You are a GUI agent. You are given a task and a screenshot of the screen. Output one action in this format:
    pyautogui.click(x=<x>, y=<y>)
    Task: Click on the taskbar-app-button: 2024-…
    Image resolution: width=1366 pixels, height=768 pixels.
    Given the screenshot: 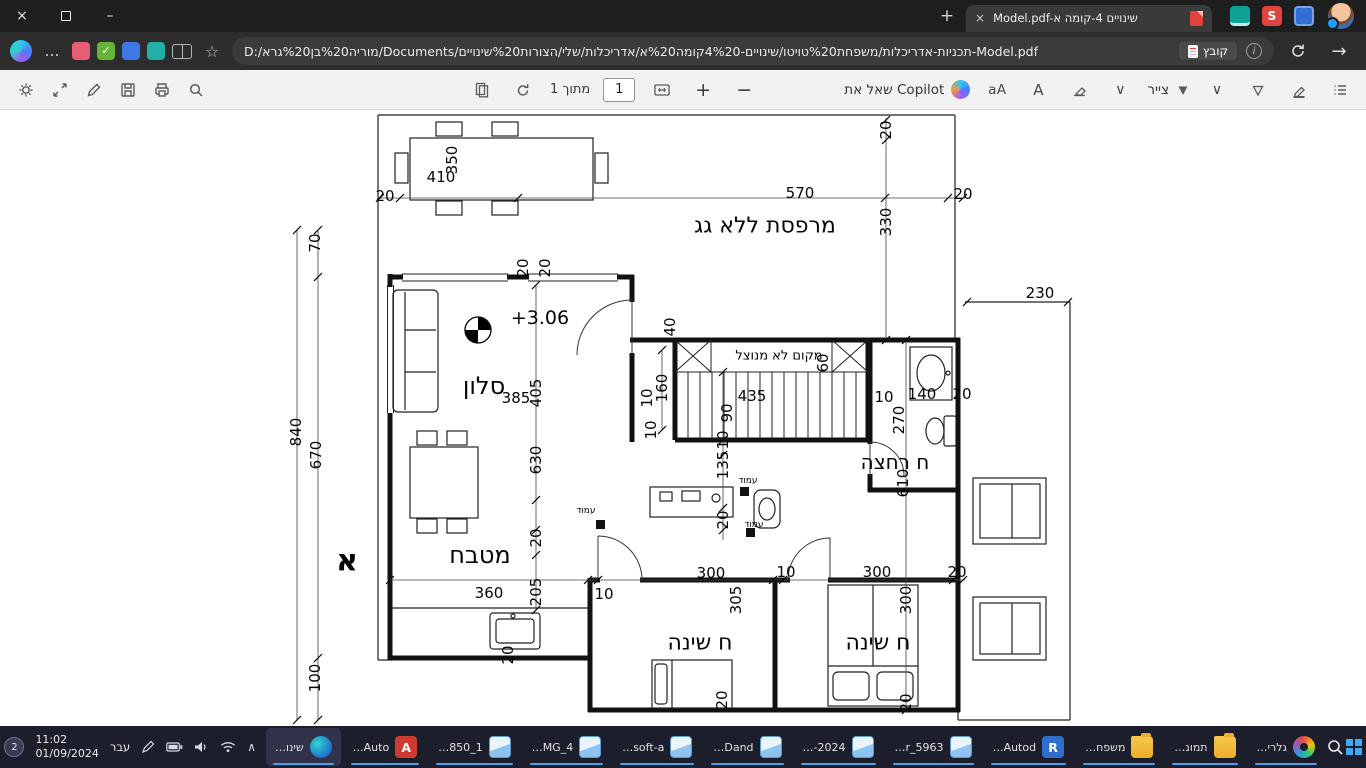 What is the action you would take?
    pyautogui.click(x=838, y=747)
    